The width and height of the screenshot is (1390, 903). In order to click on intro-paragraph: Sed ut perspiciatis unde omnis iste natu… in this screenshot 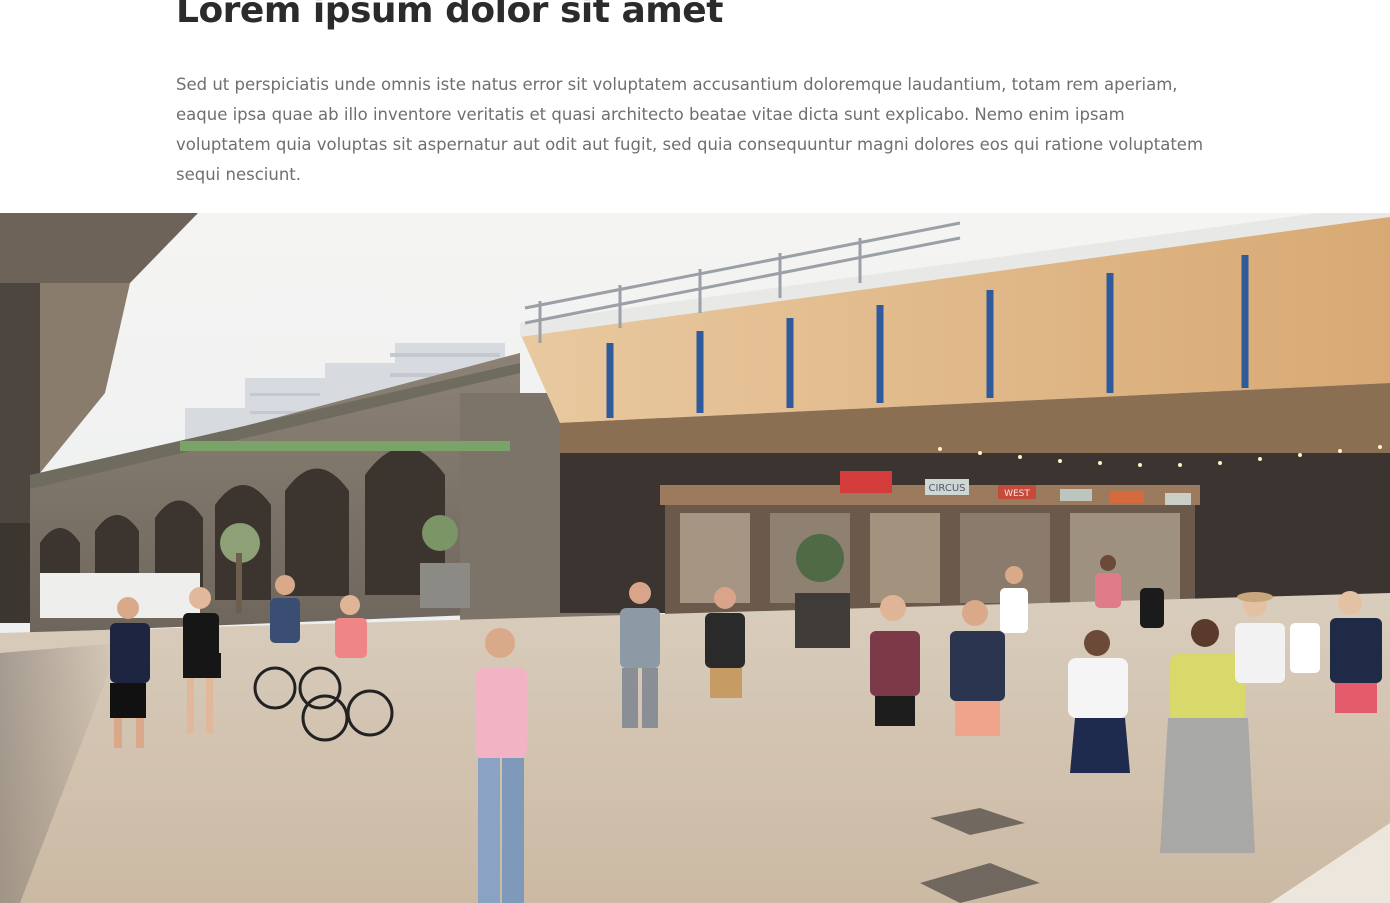, I will do `click(690, 129)`.